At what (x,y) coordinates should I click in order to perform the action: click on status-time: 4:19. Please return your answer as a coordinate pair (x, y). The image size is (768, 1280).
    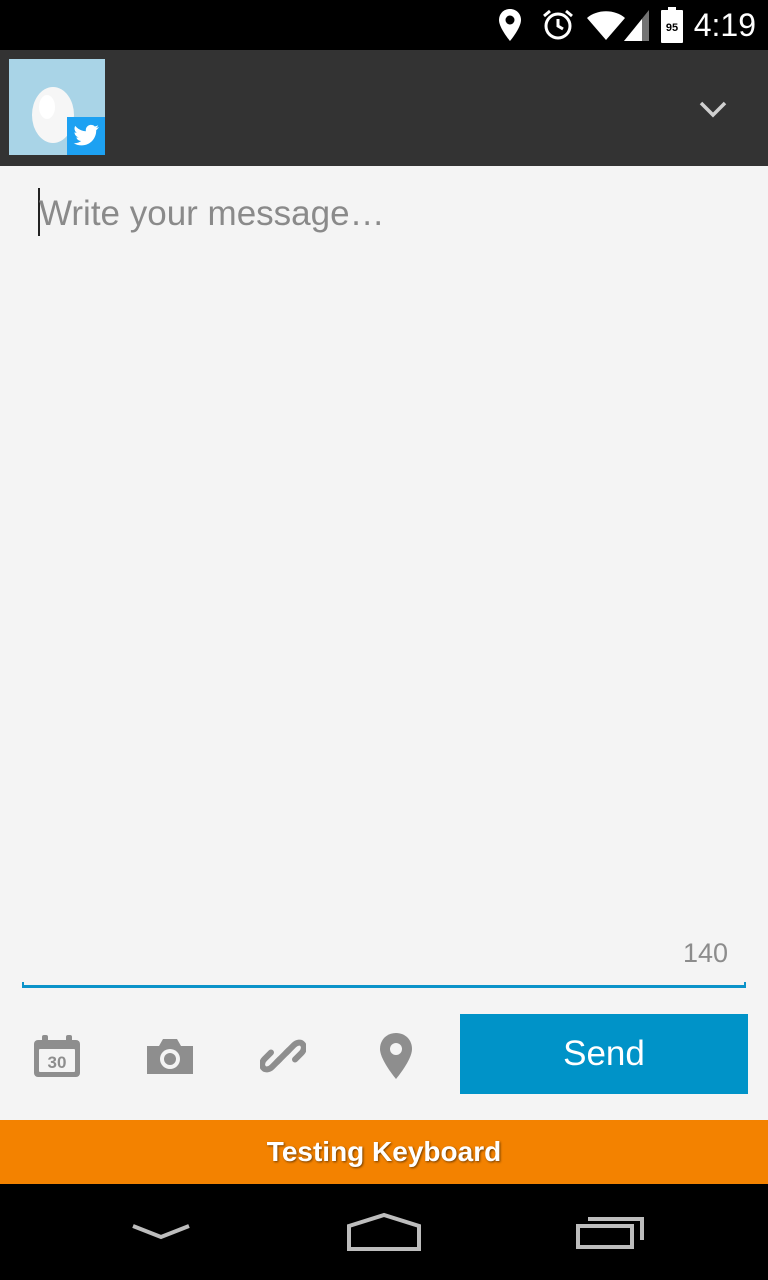
    Looking at the image, I should click on (724, 25).